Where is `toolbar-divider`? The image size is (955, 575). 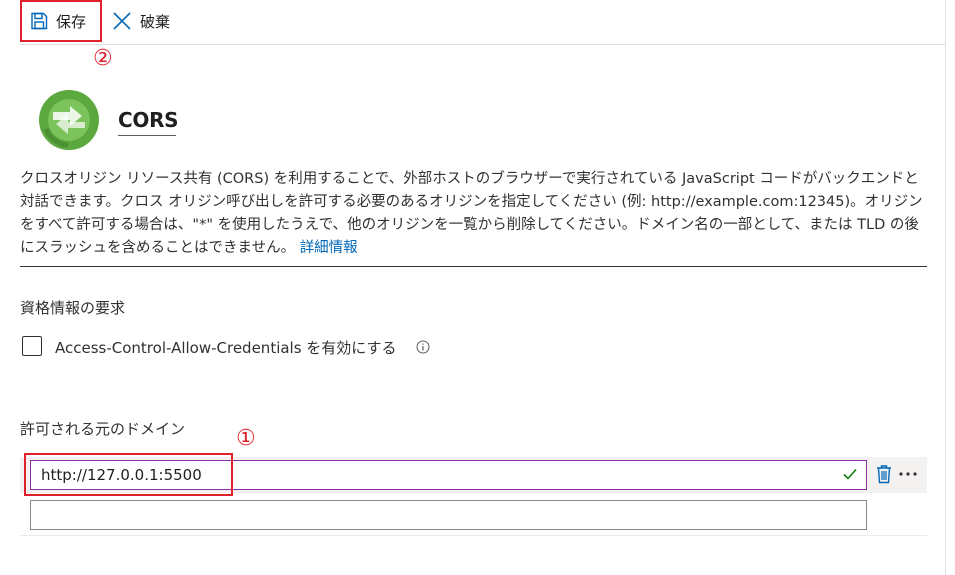
toolbar-divider is located at coordinates (482, 44).